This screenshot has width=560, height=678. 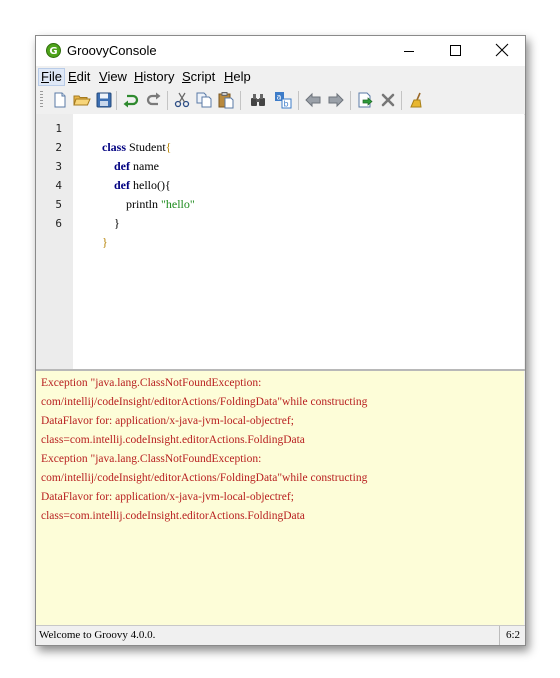 I want to click on replace-icon: ab, so click(x=283, y=100).